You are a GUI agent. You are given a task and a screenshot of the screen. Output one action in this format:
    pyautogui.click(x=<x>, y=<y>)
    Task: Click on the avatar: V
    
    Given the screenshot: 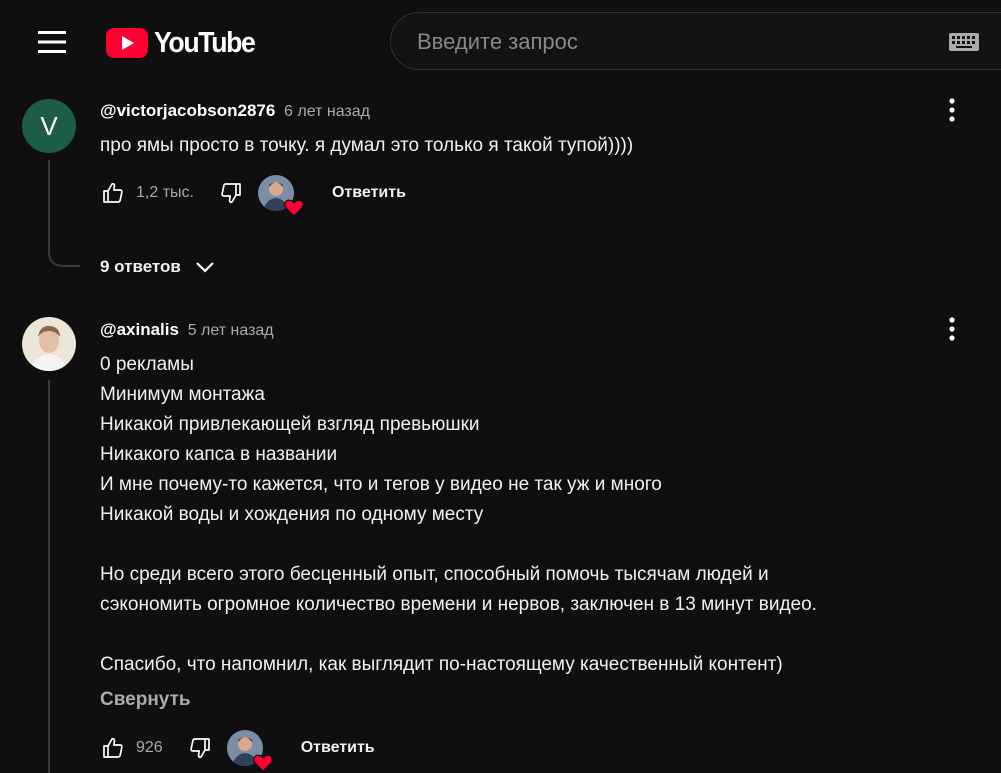 What is the action you would take?
    pyautogui.click(x=49, y=126)
    